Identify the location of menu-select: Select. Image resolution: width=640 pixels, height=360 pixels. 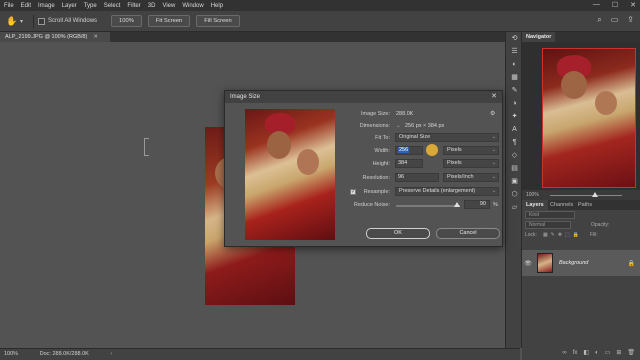
(112, 6).